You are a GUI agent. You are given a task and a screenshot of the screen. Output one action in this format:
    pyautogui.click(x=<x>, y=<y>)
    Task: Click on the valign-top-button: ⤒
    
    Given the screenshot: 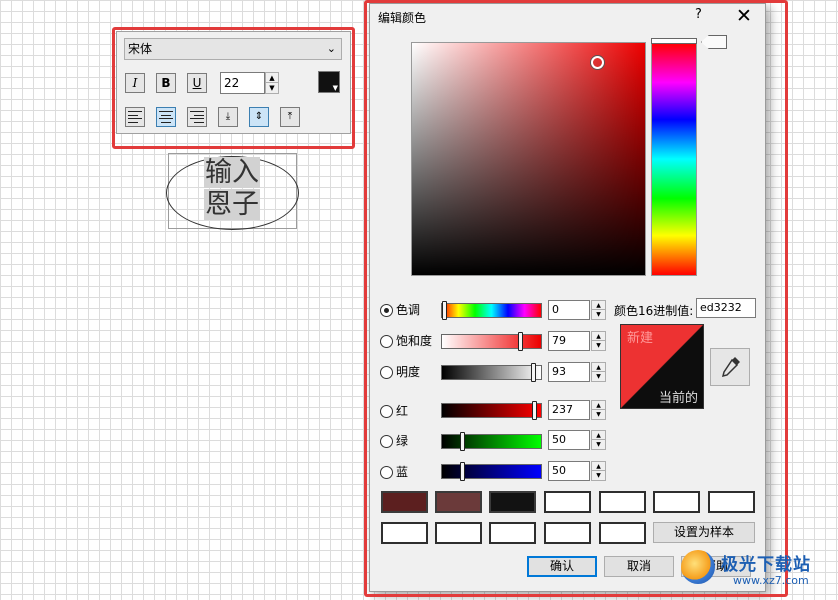 What is the action you would take?
    pyautogui.click(x=290, y=117)
    